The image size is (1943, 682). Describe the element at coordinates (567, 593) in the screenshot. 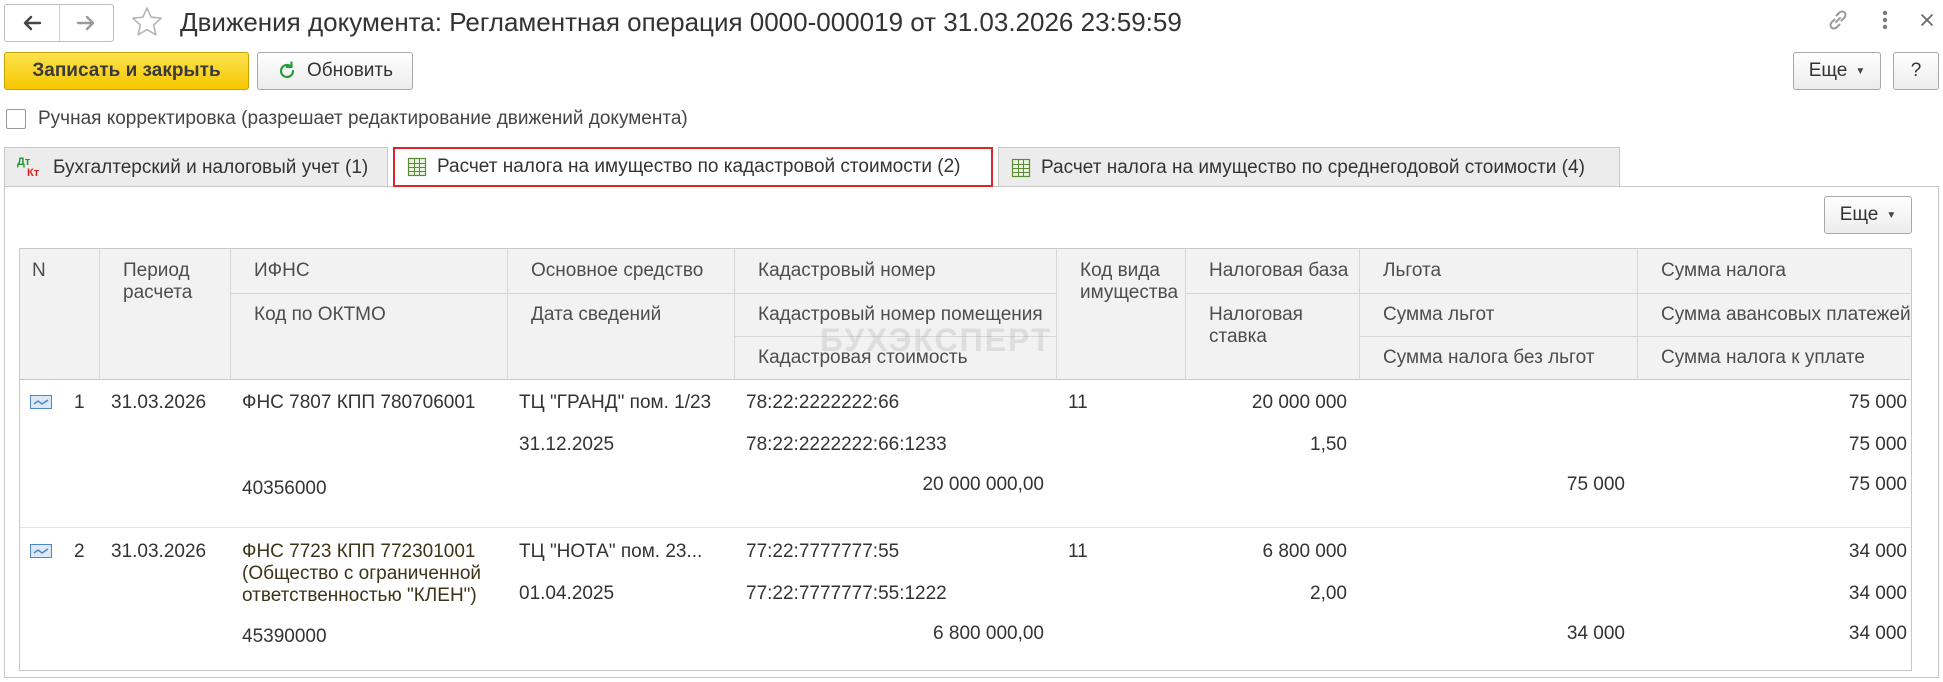

I see `row-info-date: 01.04.2025` at that location.